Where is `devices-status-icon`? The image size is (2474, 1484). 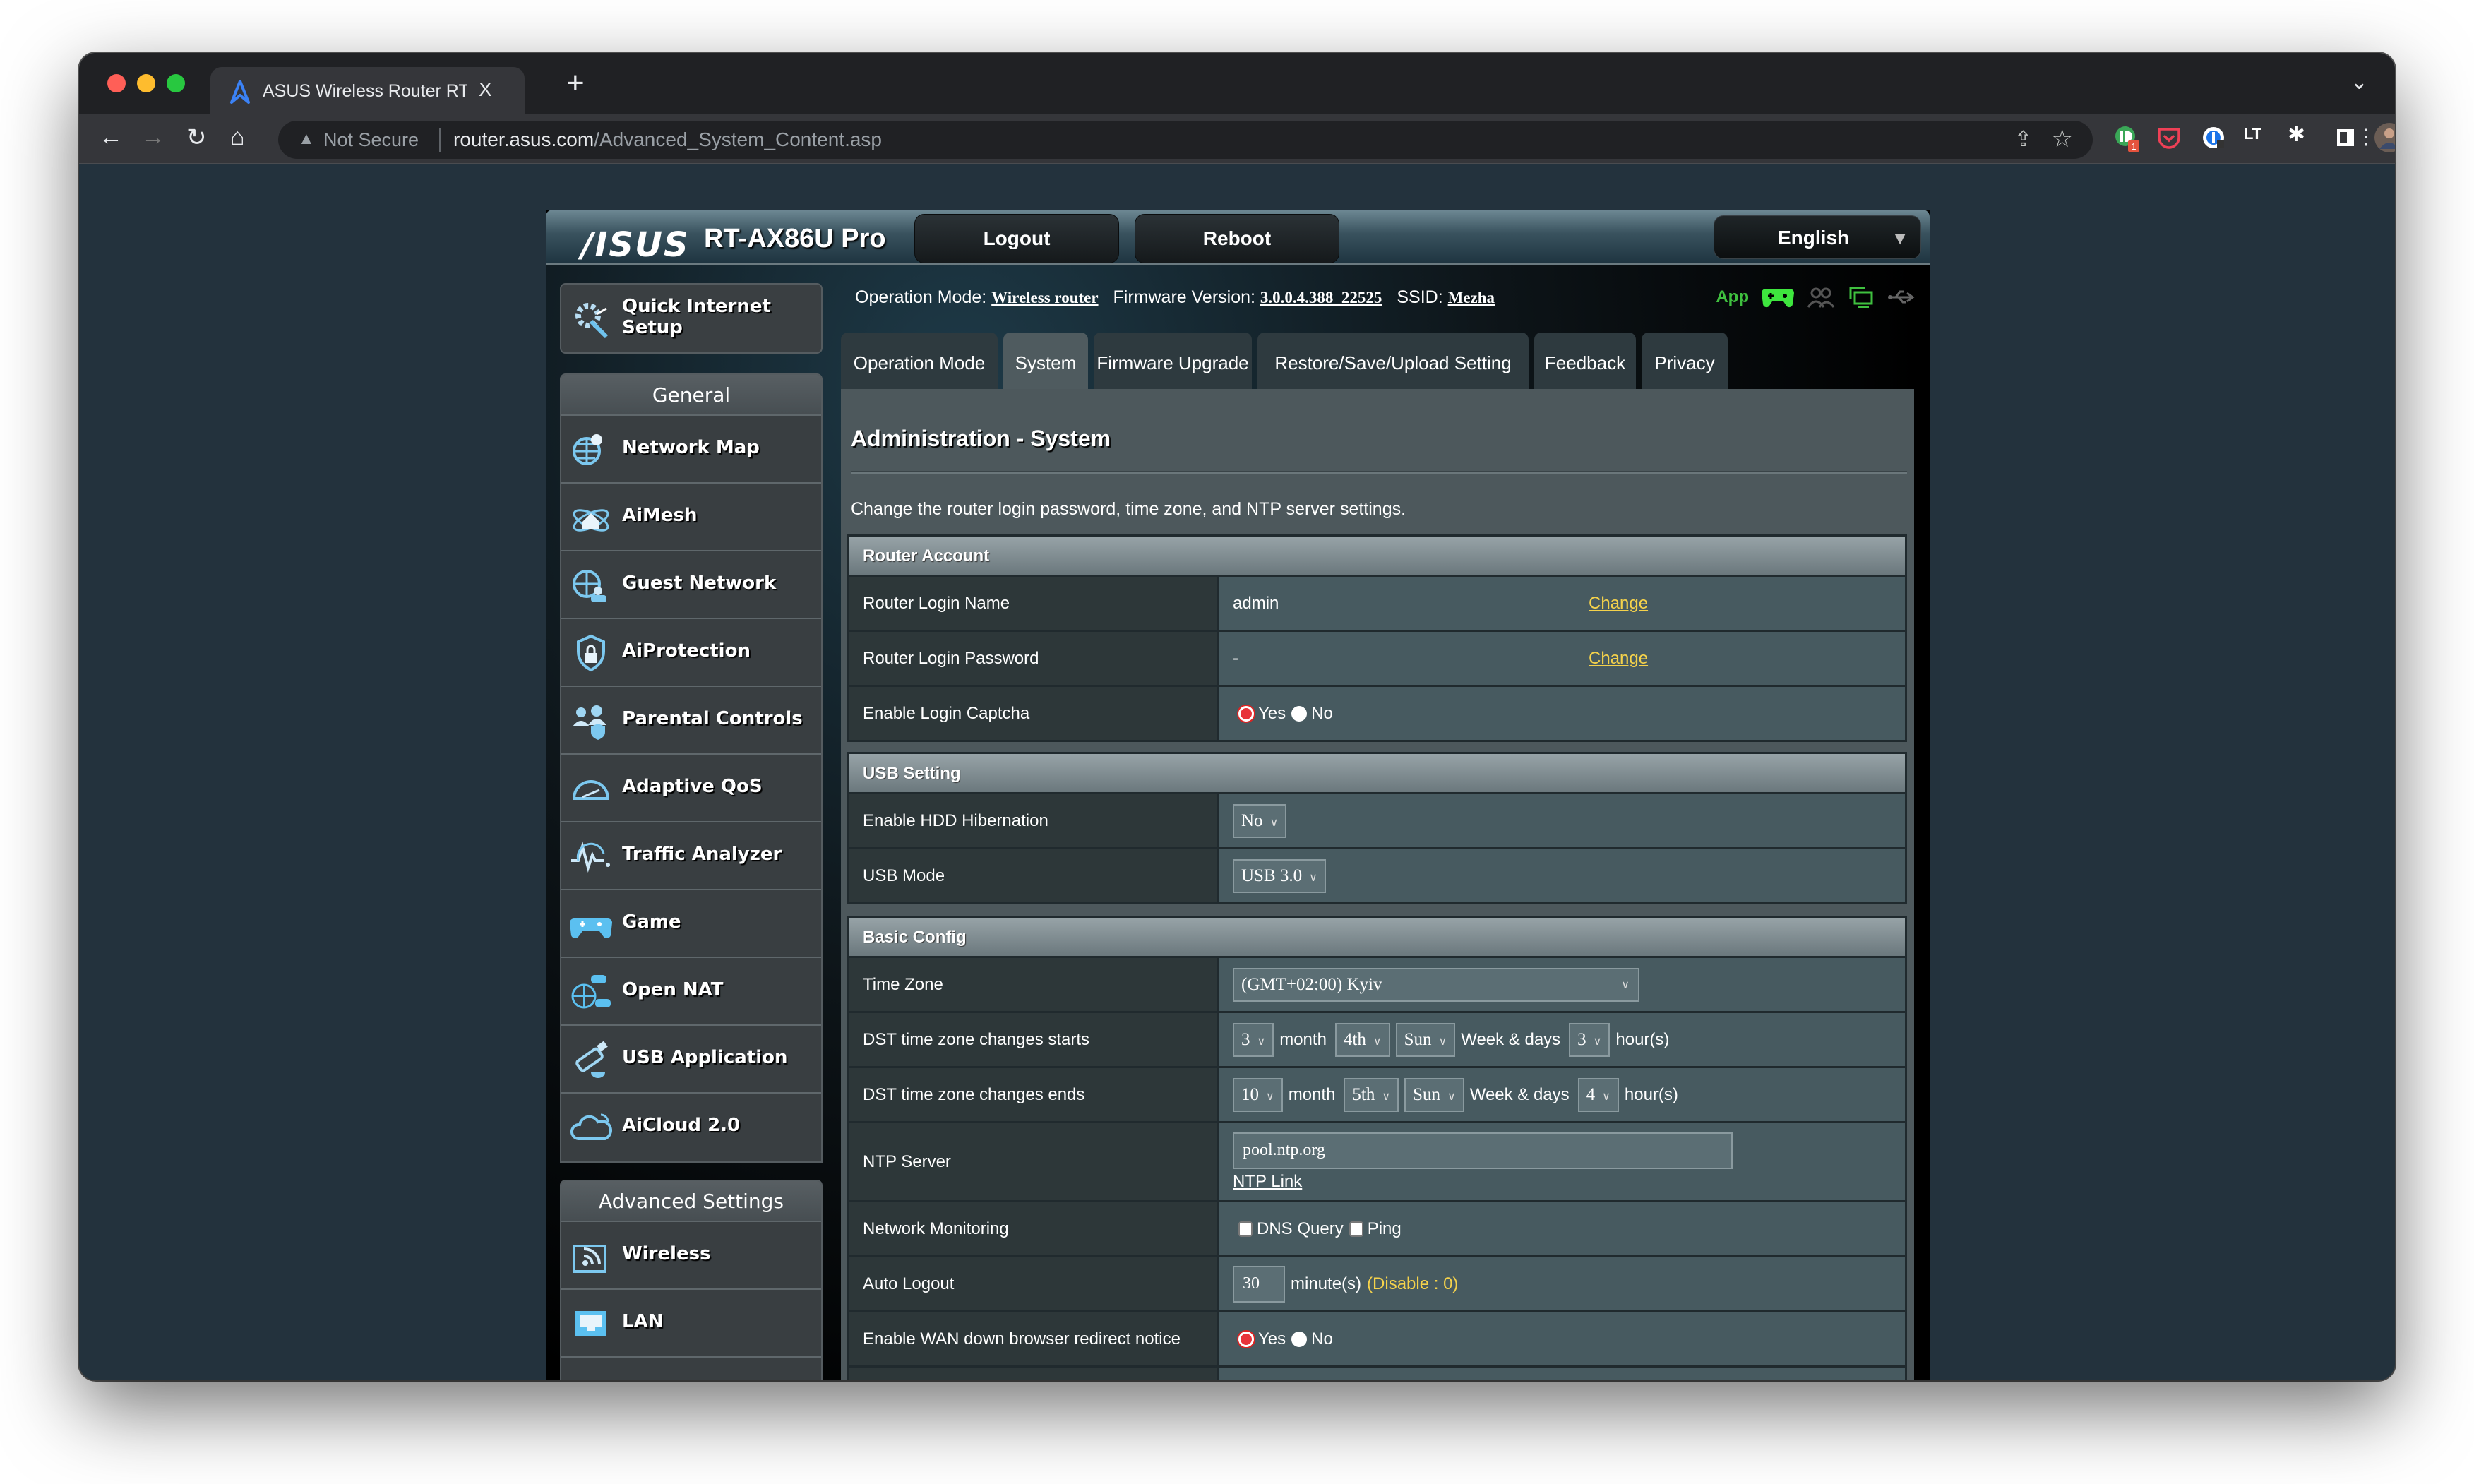 devices-status-icon is located at coordinates (1861, 297).